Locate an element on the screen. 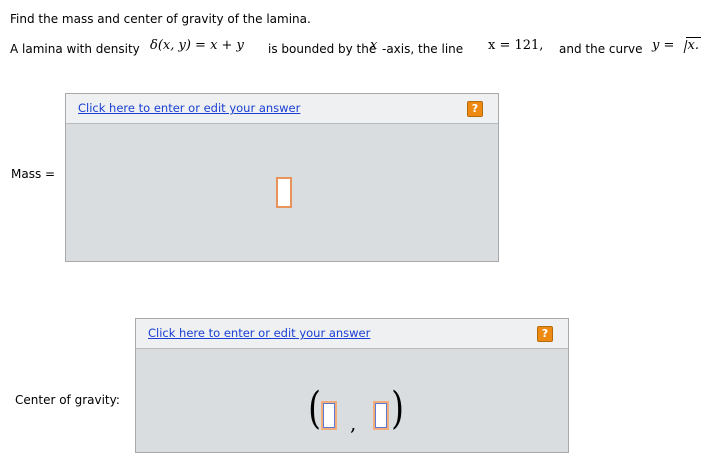 This screenshot has width=720, height=453. problem-bounded-text: is bounded by the is located at coordinates (322, 49).